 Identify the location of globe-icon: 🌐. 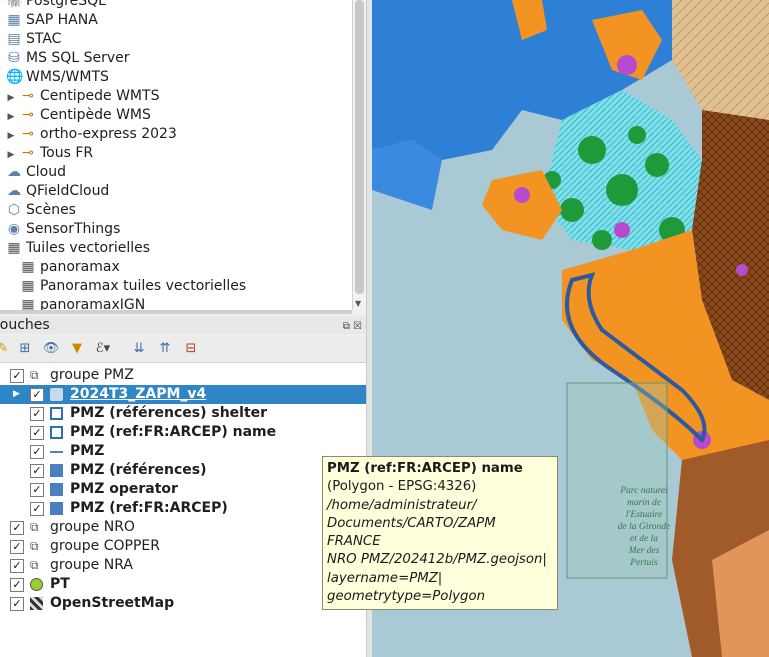
(15, 77).